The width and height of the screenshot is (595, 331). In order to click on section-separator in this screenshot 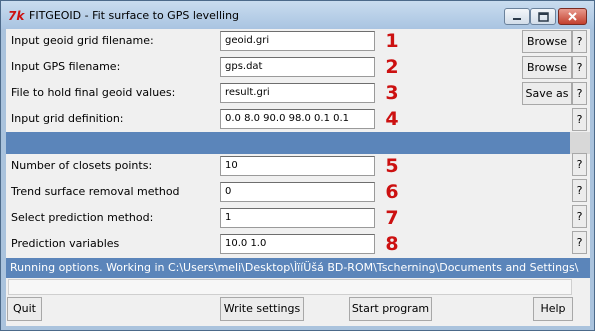, I will do `click(288, 143)`.